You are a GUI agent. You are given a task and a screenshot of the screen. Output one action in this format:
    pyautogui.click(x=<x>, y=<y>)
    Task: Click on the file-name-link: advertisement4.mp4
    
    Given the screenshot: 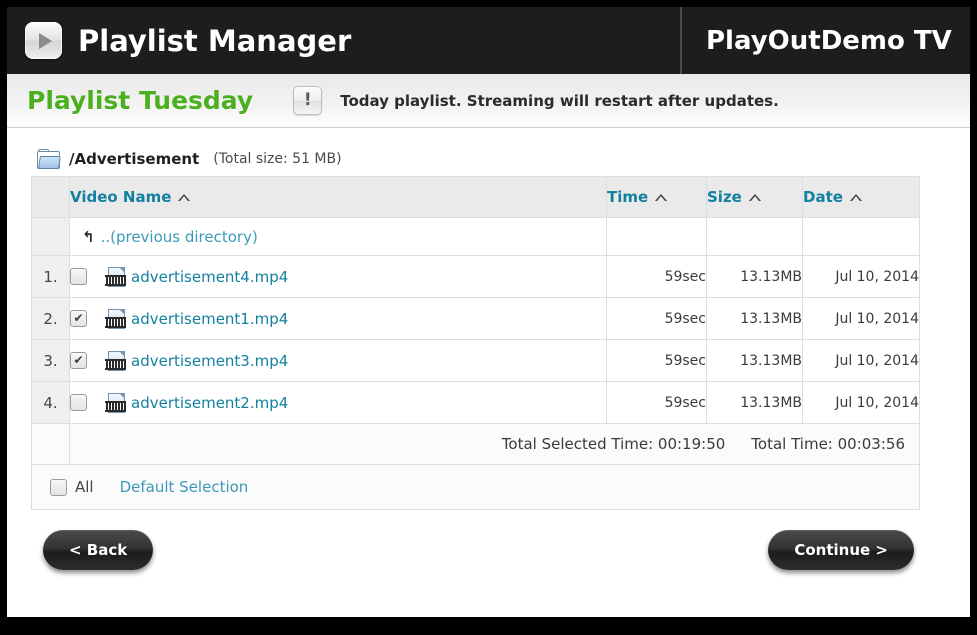 What is the action you would take?
    pyautogui.click(x=209, y=277)
    